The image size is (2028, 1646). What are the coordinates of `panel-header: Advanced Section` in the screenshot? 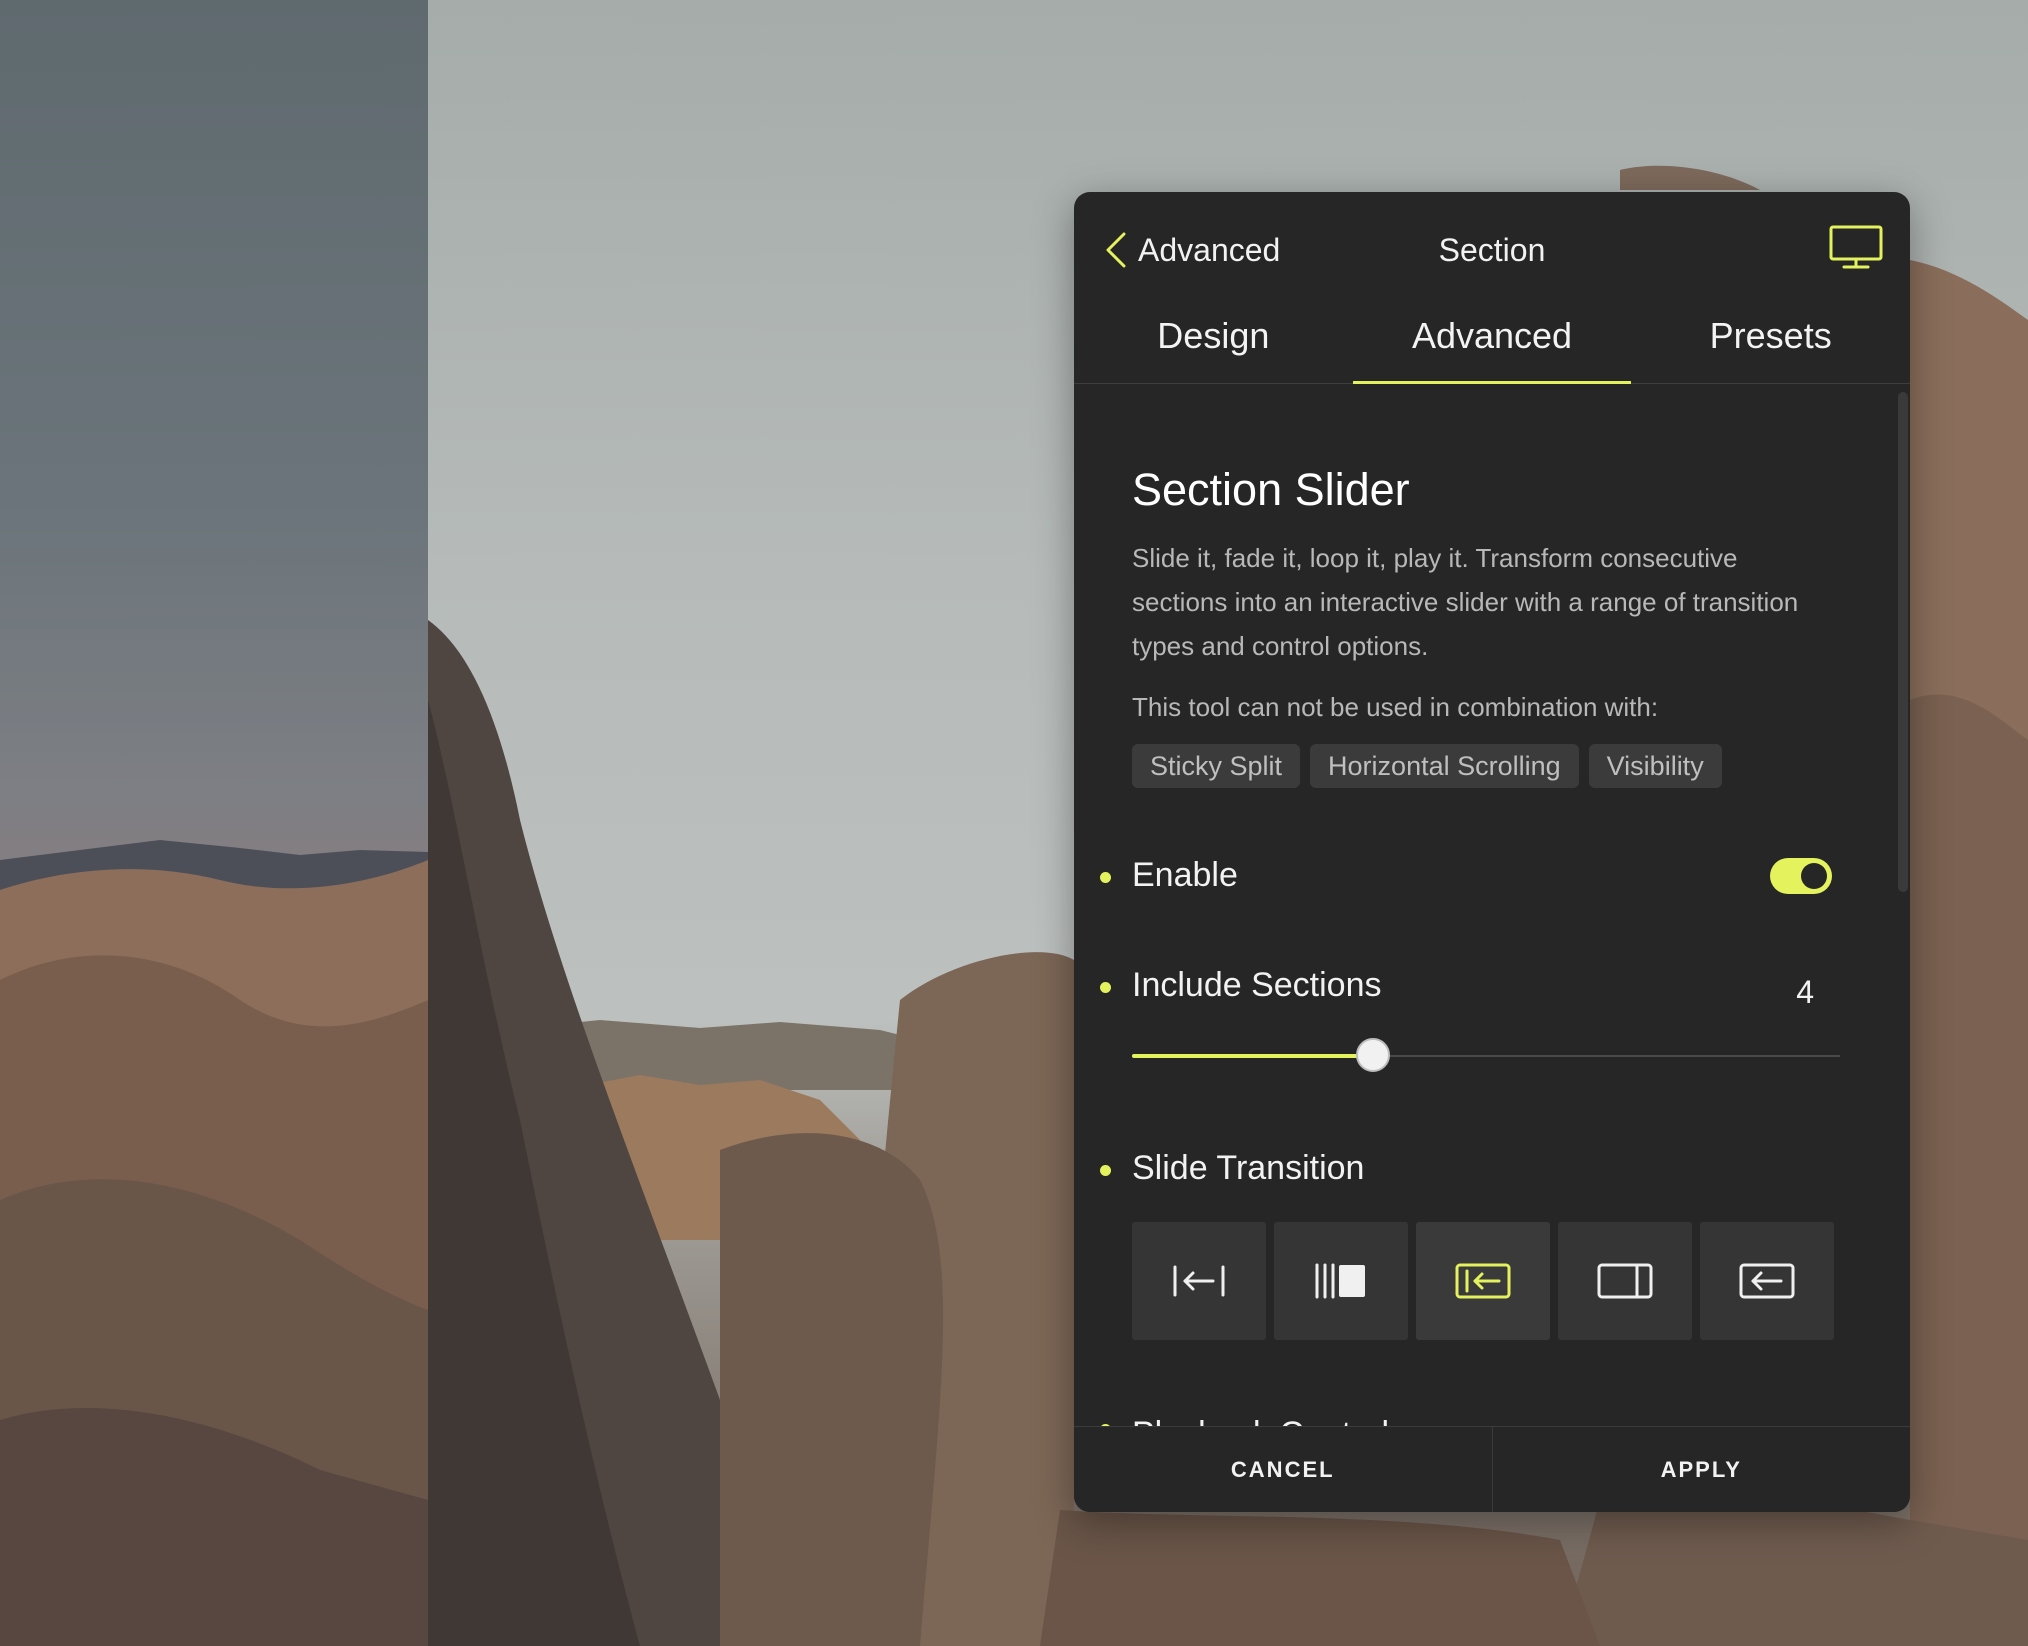 It's located at (1492, 246).